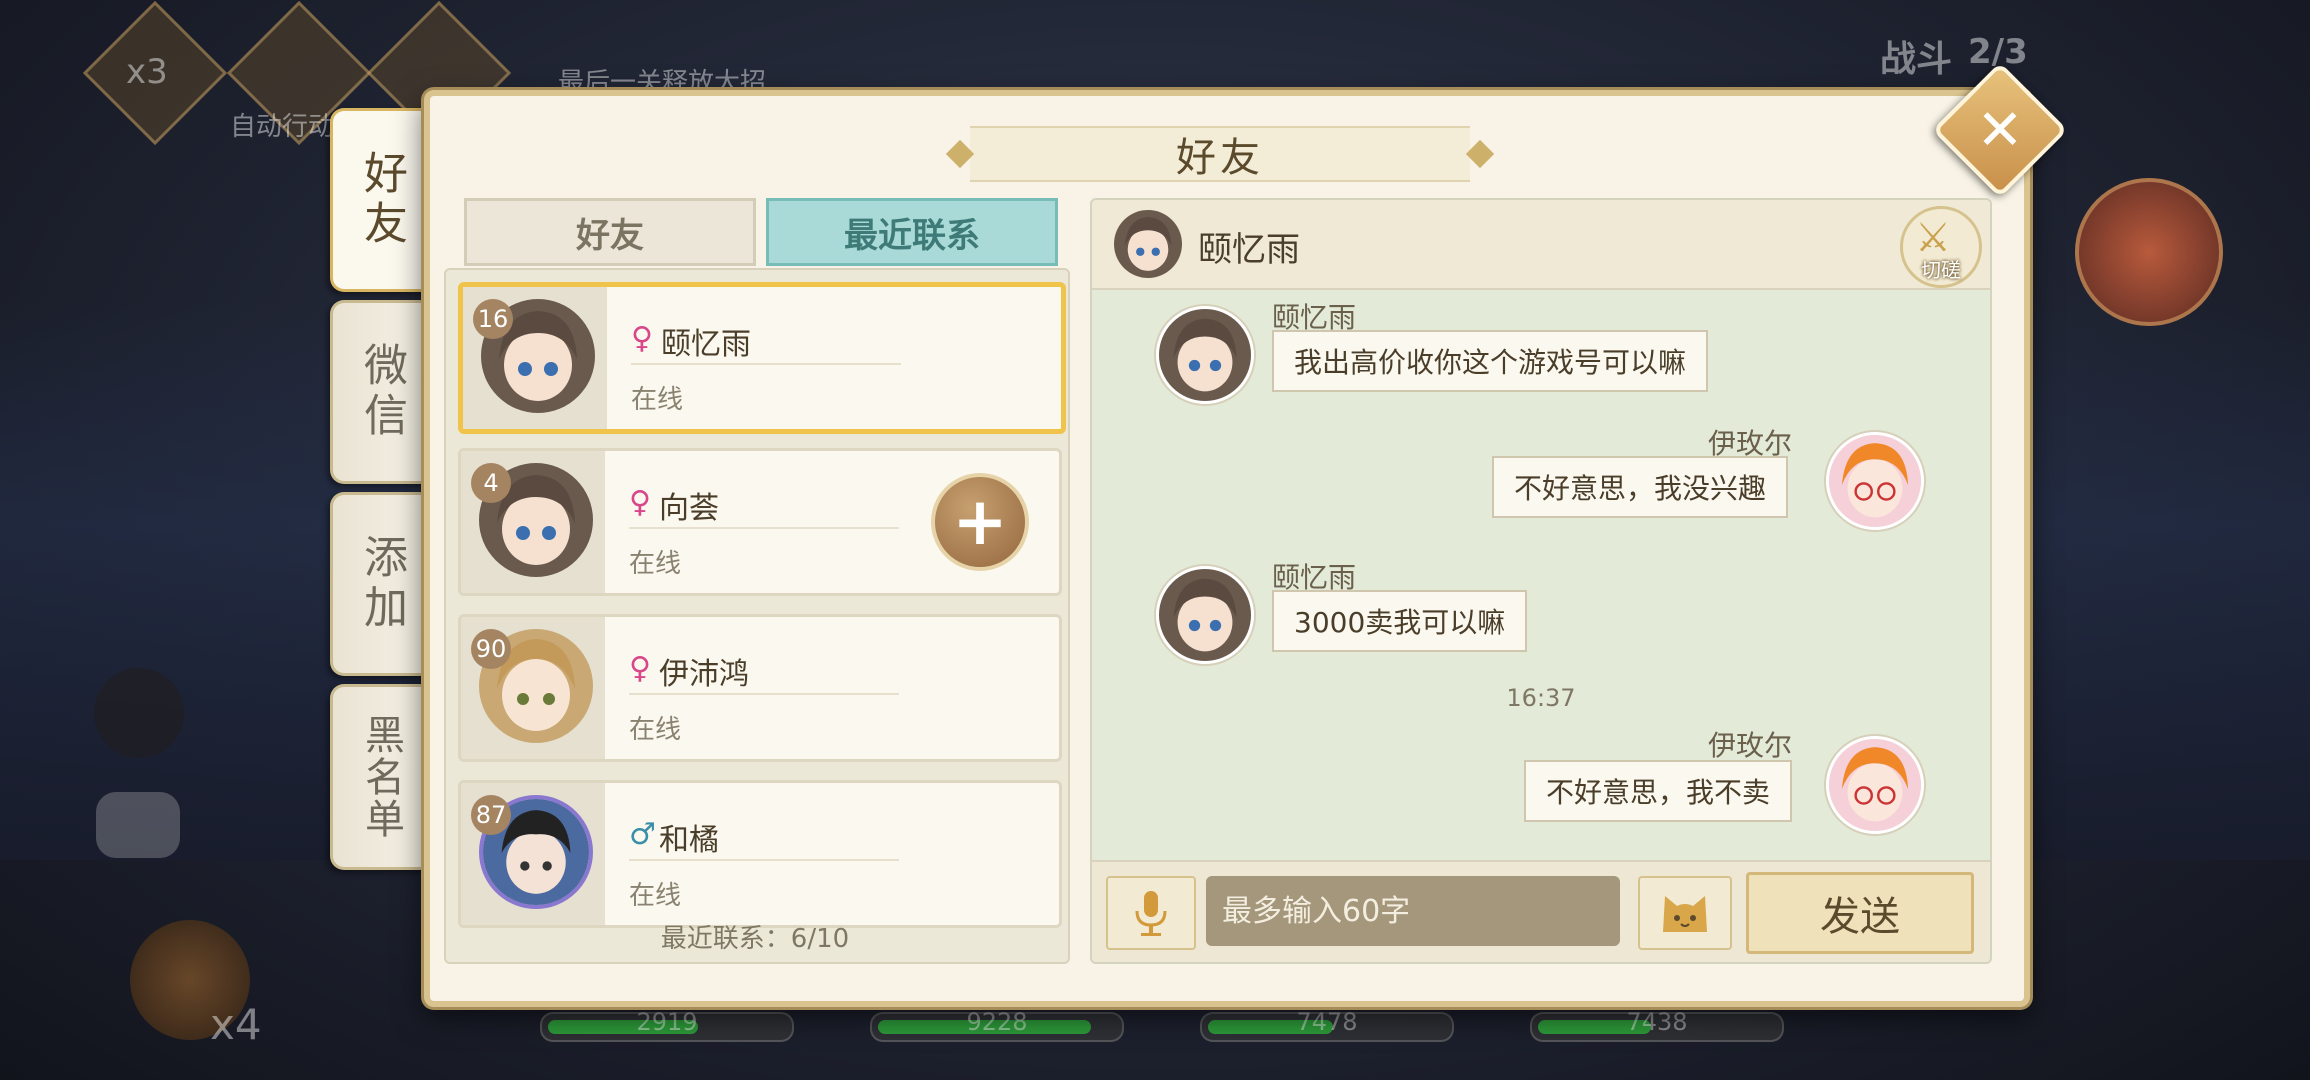 Image resolution: width=2310 pixels, height=1080 pixels. Describe the element at coordinates (236, 1024) in the screenshot. I see `ultimate-count: x4` at that location.